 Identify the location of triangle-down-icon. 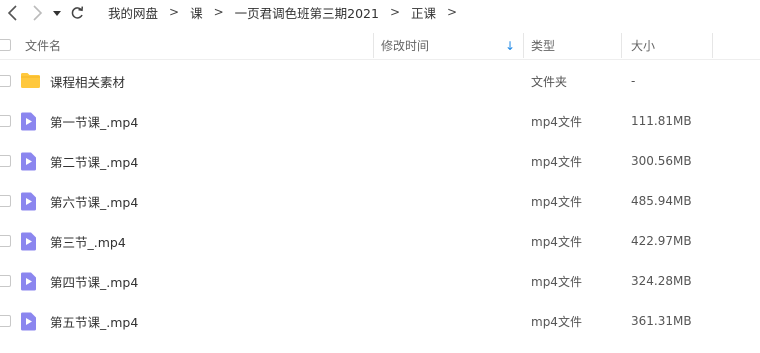
(57, 13).